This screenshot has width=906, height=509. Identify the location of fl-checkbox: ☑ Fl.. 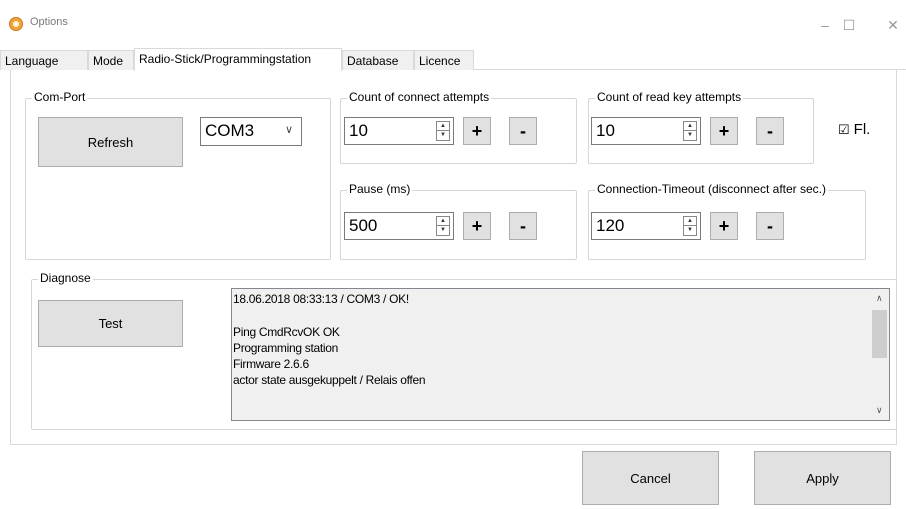
(854, 129).